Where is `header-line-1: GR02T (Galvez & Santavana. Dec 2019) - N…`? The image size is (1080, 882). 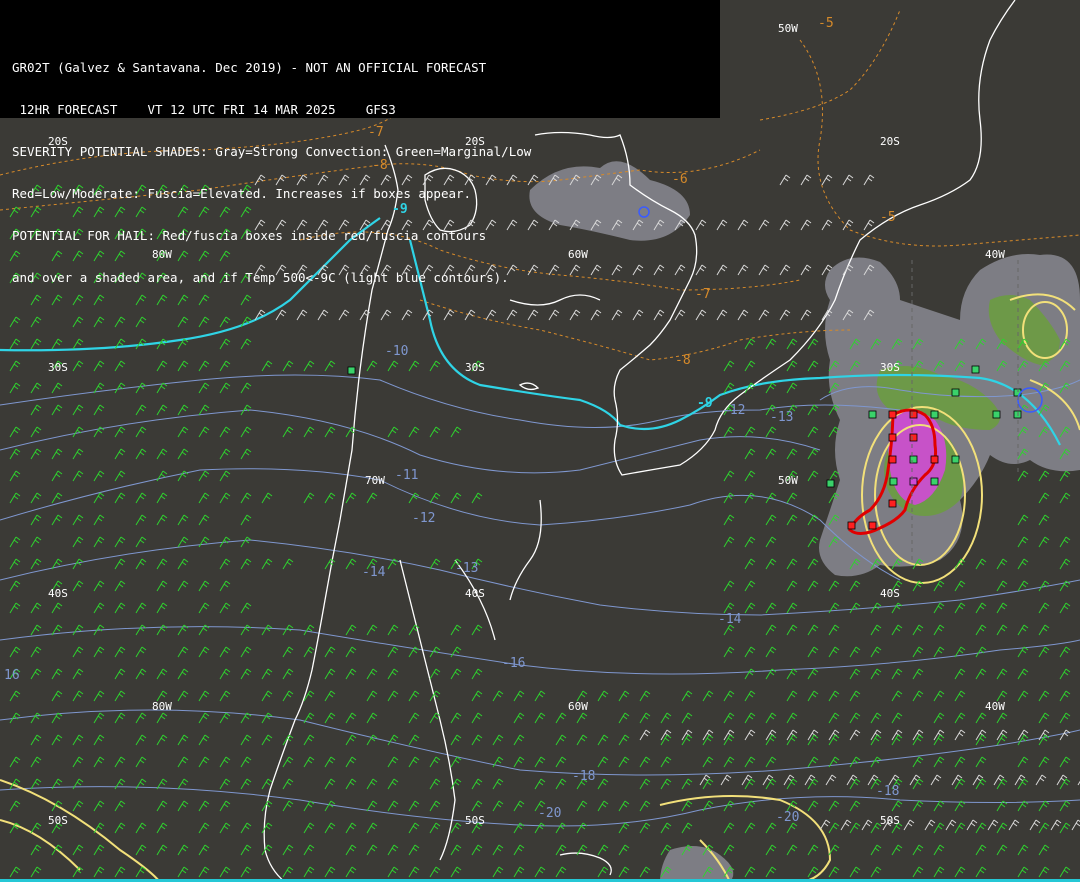
header-line-1: GR02T (Galvez & Santavana. Dec 2019) - N… is located at coordinates (249, 68).